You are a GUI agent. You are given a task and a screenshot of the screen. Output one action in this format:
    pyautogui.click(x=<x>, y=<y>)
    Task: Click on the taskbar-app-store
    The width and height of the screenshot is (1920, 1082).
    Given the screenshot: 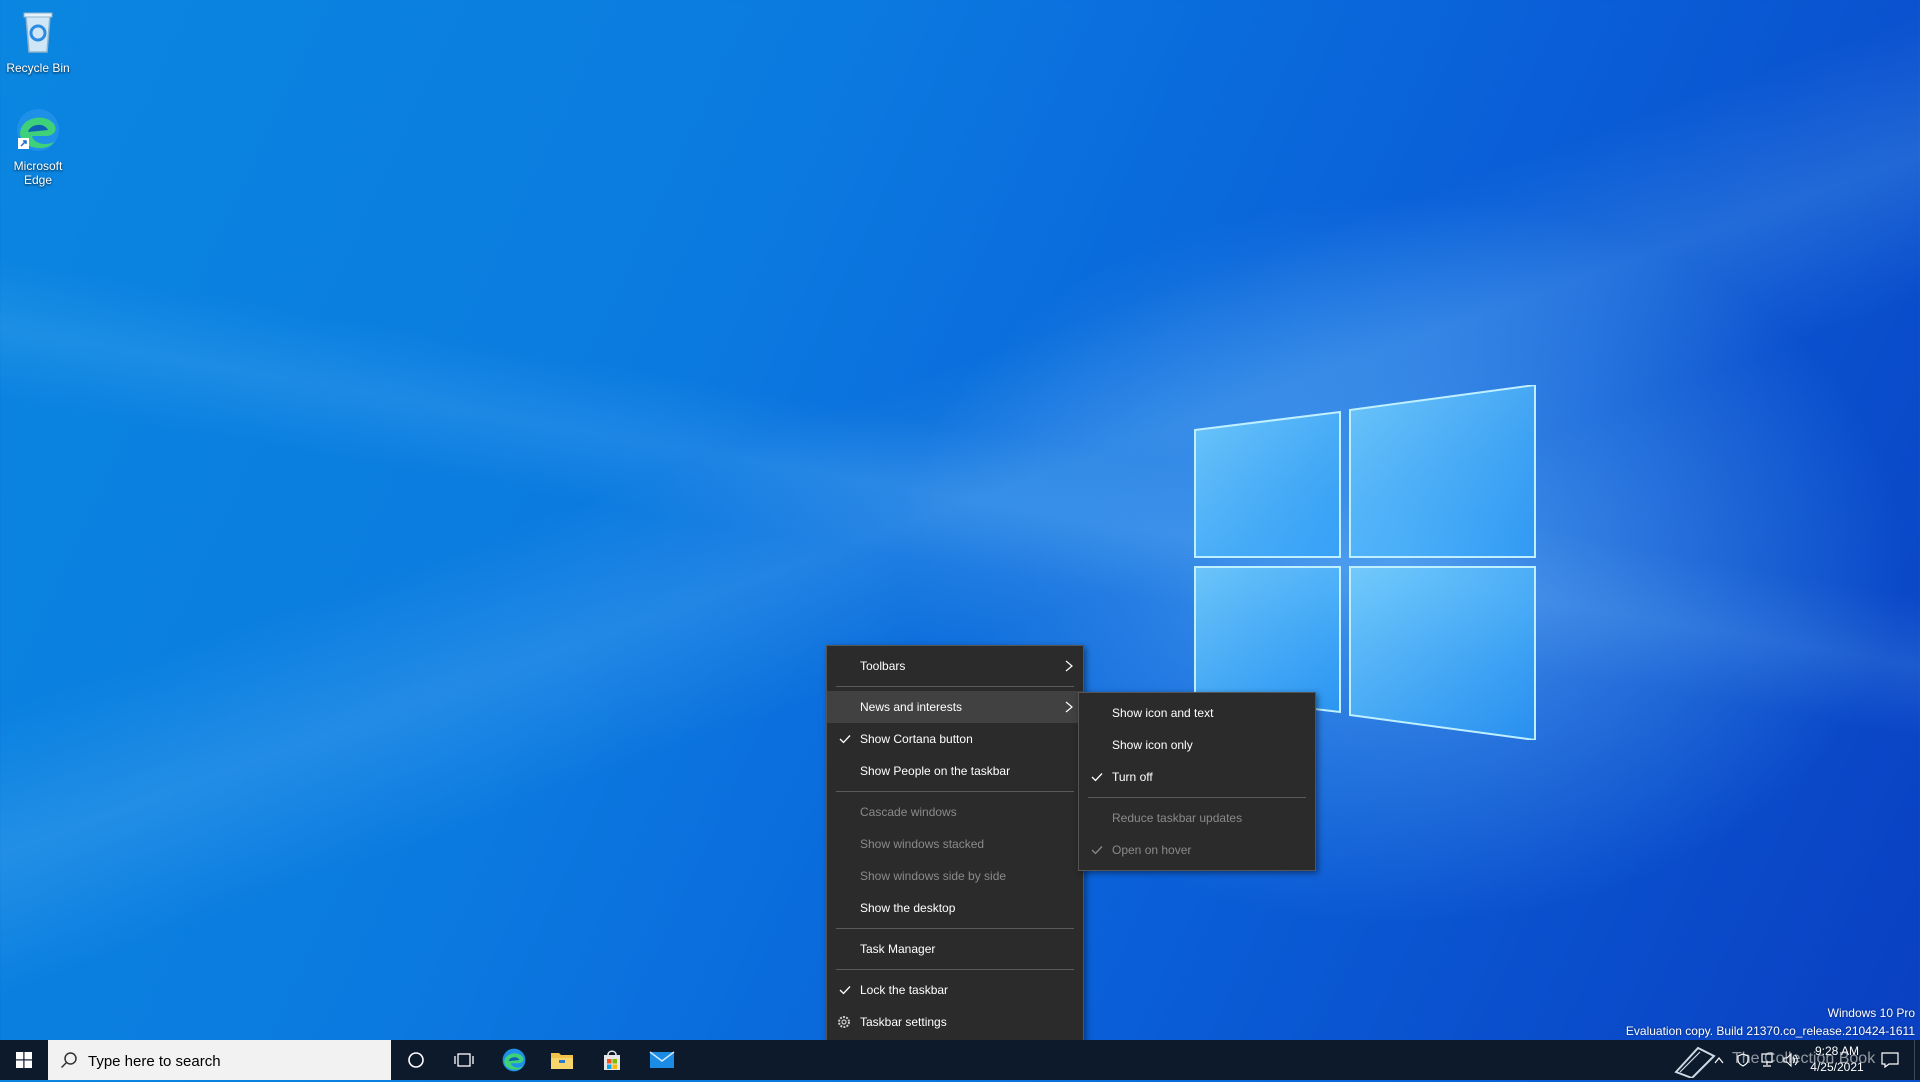 What is the action you would take?
    pyautogui.click(x=612, y=1060)
    